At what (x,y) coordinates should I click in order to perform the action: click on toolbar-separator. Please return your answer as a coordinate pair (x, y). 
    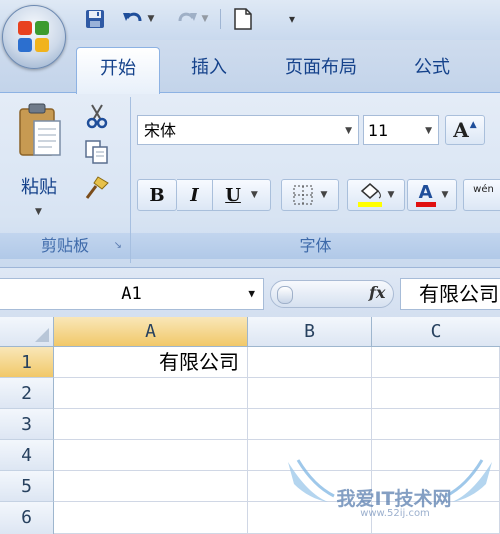
    Looking at the image, I should click on (220, 19).